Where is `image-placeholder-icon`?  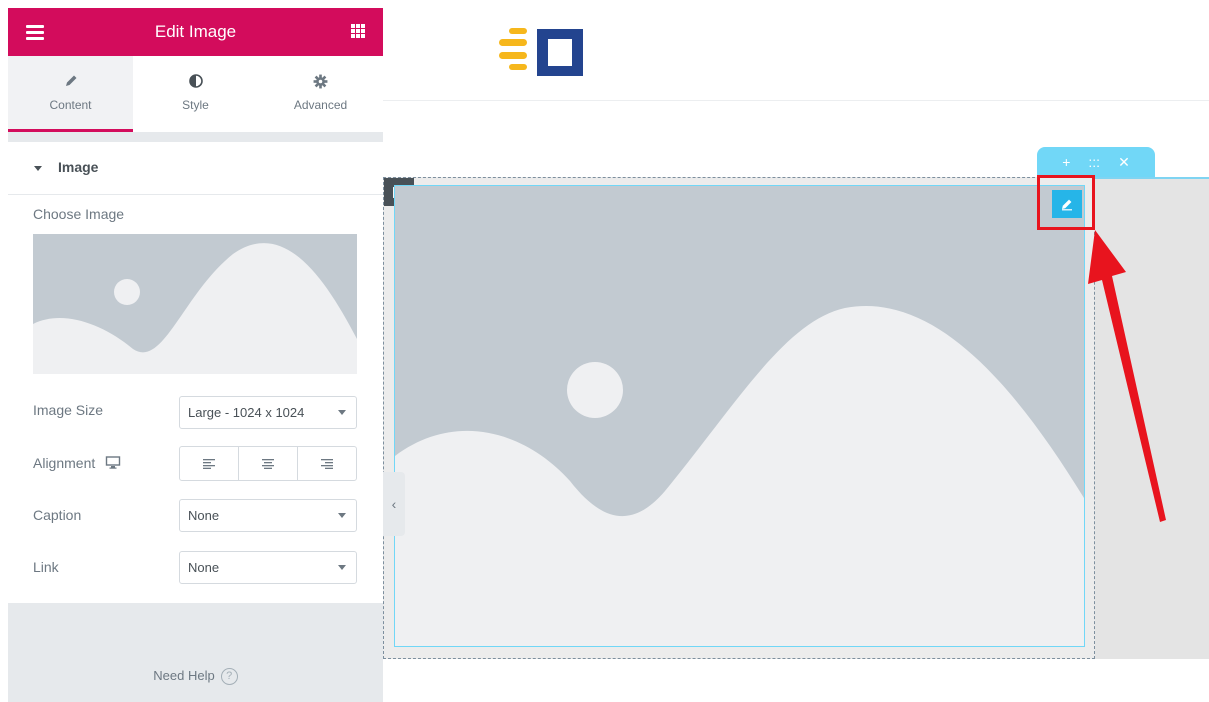
image-placeholder-icon is located at coordinates (195, 308).